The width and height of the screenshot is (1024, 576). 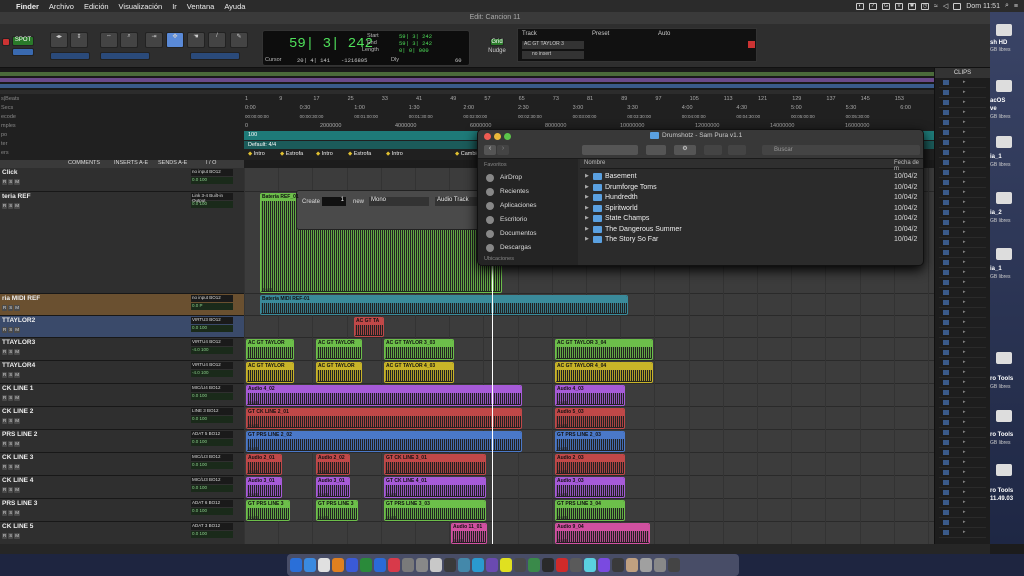 I want to click on input-label: ADAT 3, so click(x=199, y=525).